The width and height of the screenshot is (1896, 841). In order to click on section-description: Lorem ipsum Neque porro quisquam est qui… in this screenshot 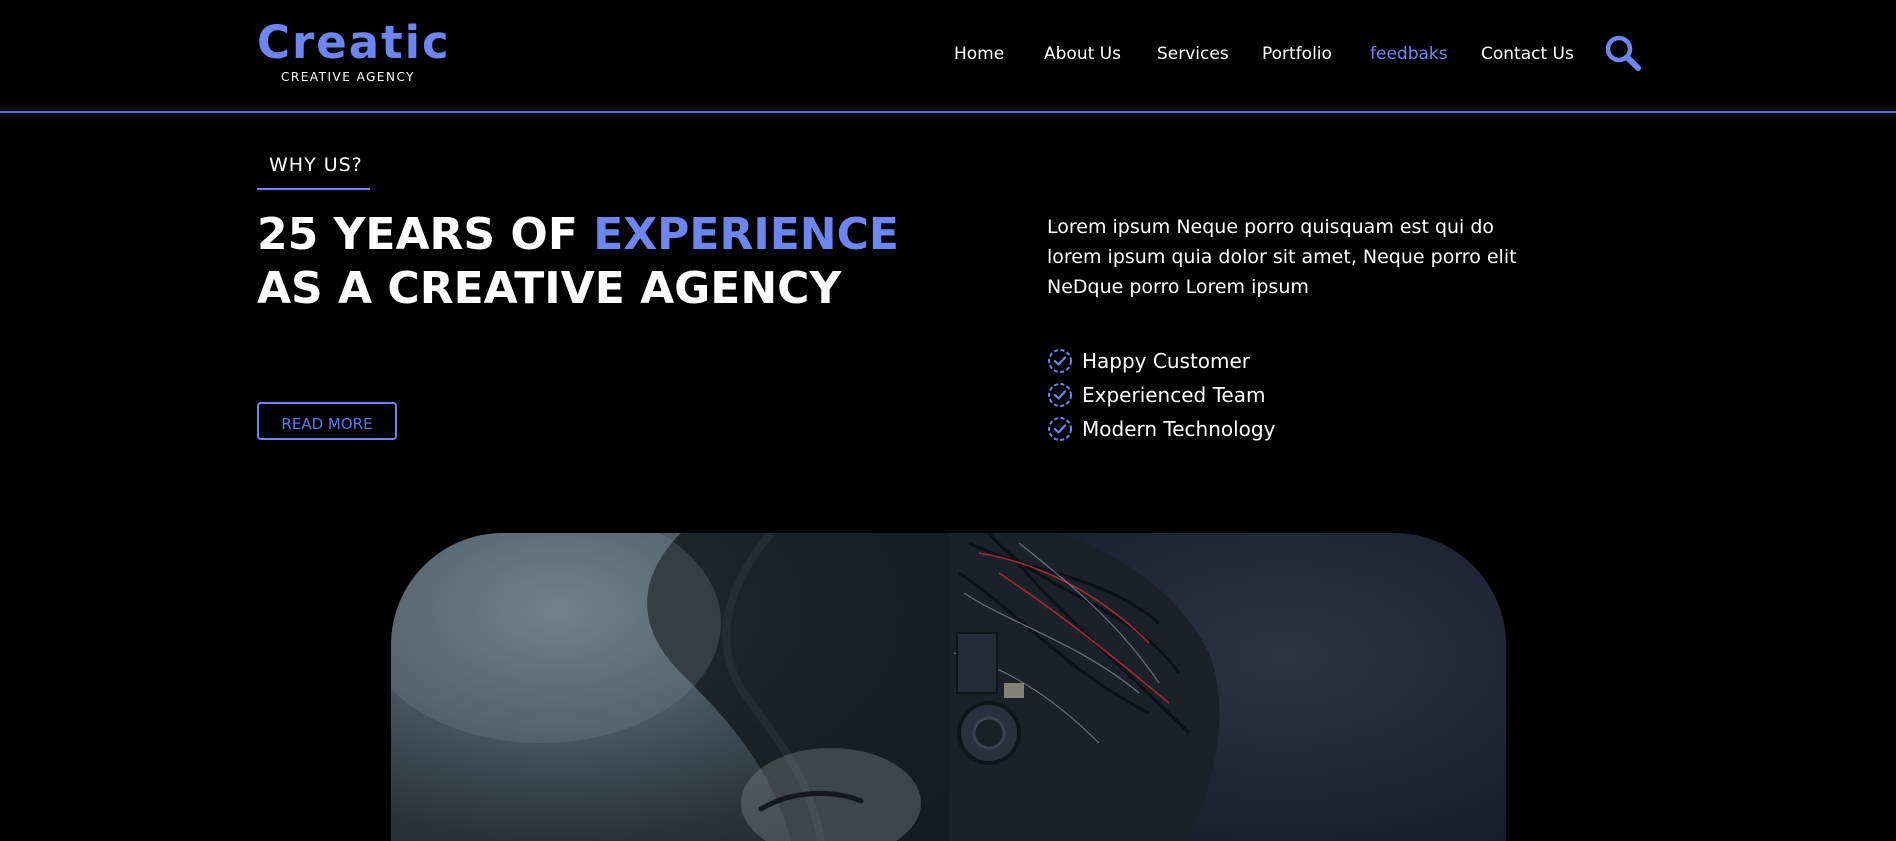, I will do `click(1282, 257)`.